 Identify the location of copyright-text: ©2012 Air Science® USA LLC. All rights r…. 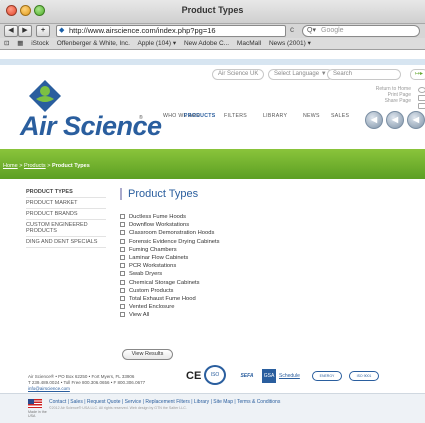
(118, 408).